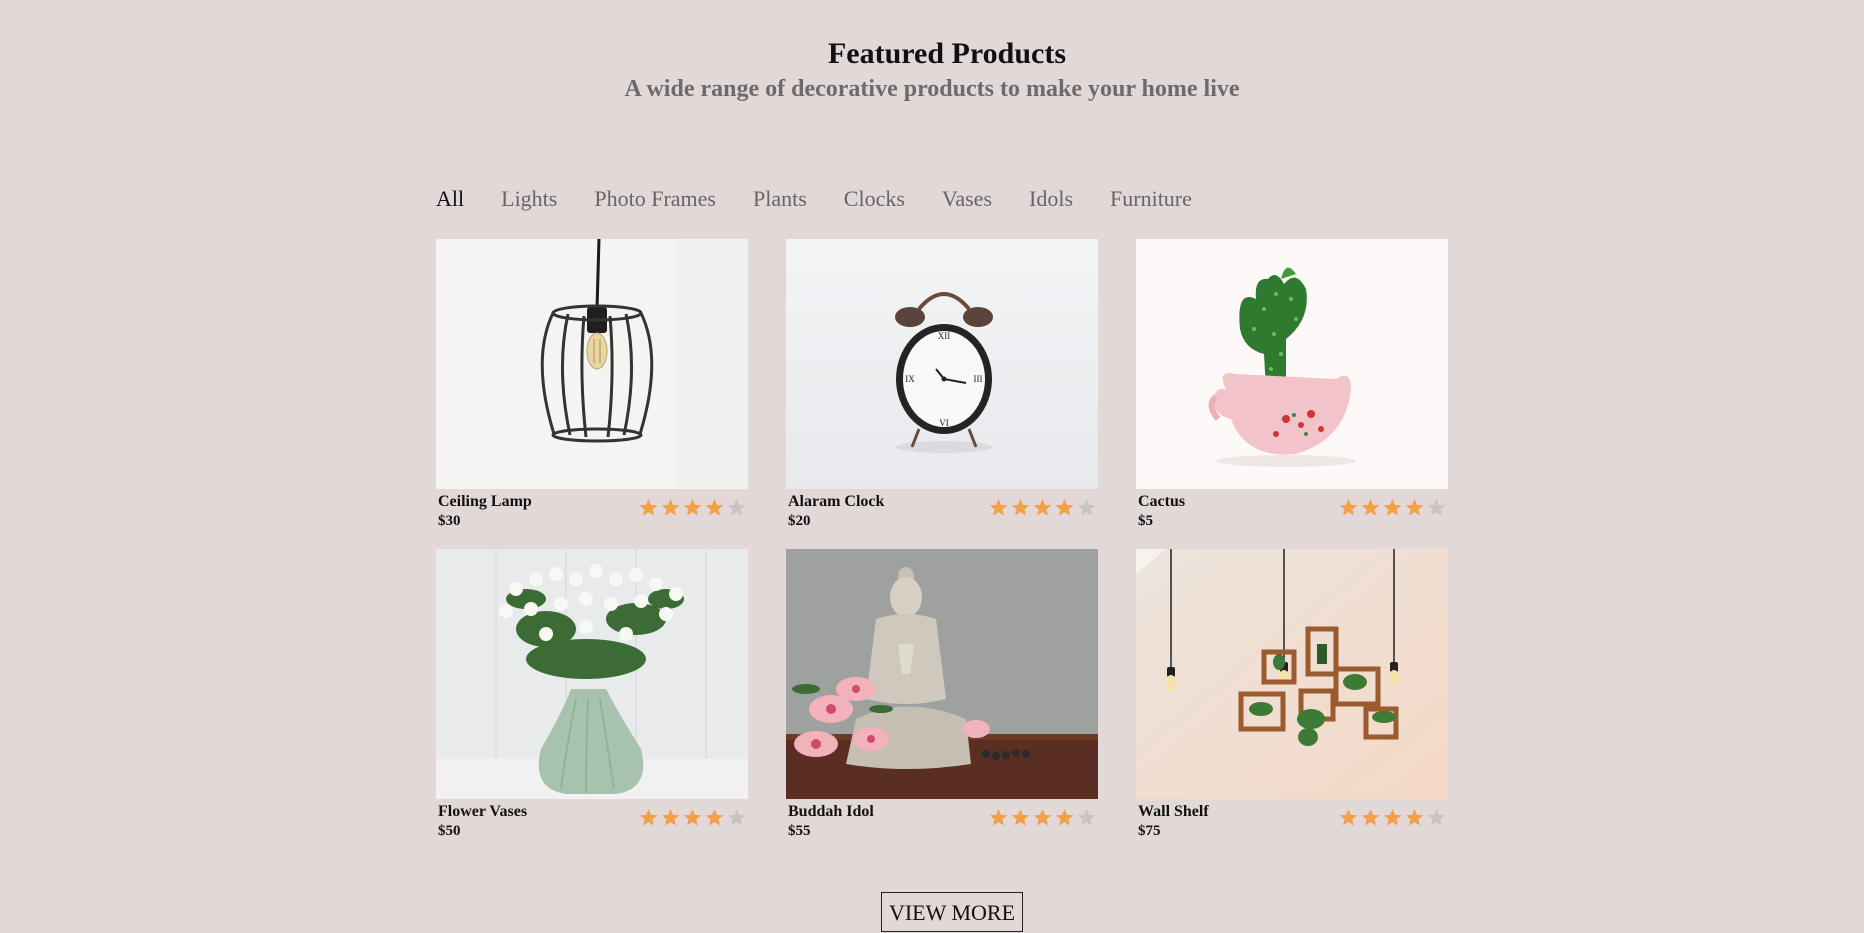 The image size is (1864, 933). Describe the element at coordinates (1173, 812) in the screenshot. I see `product-name: Wall Shelf` at that location.